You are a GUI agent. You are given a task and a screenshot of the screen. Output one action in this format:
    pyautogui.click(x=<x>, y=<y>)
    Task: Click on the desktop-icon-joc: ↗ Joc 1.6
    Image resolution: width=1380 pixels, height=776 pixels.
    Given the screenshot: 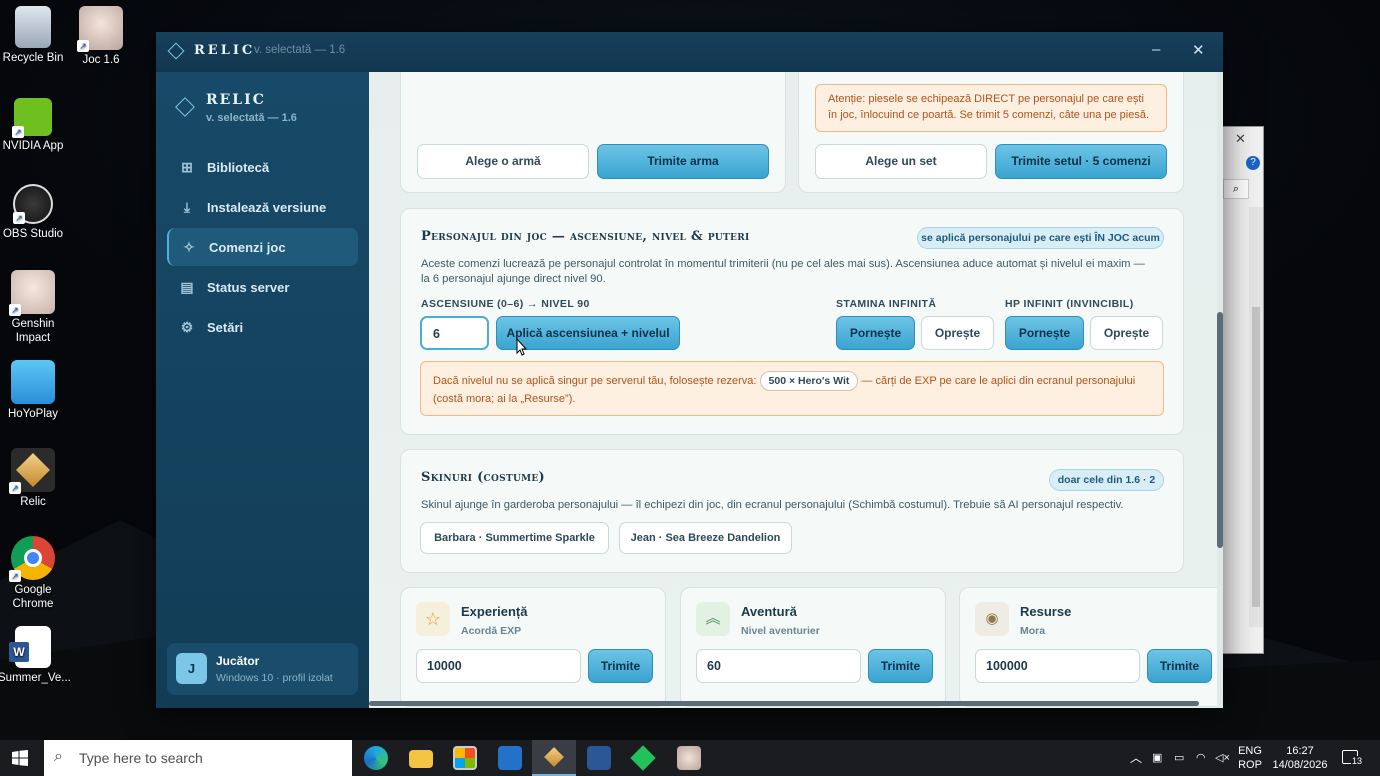 What is the action you would take?
    pyautogui.click(x=101, y=36)
    